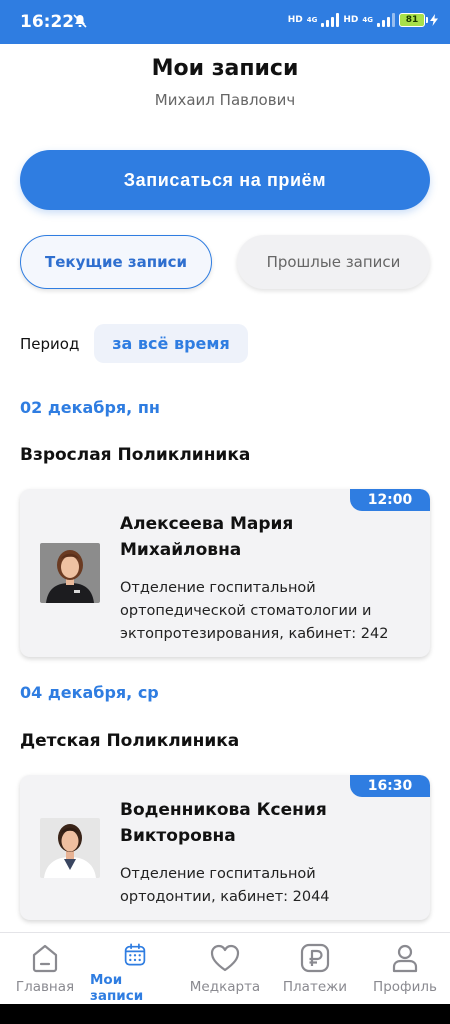 The image size is (450, 1024). I want to click on period-selector: за всё время, so click(171, 343).